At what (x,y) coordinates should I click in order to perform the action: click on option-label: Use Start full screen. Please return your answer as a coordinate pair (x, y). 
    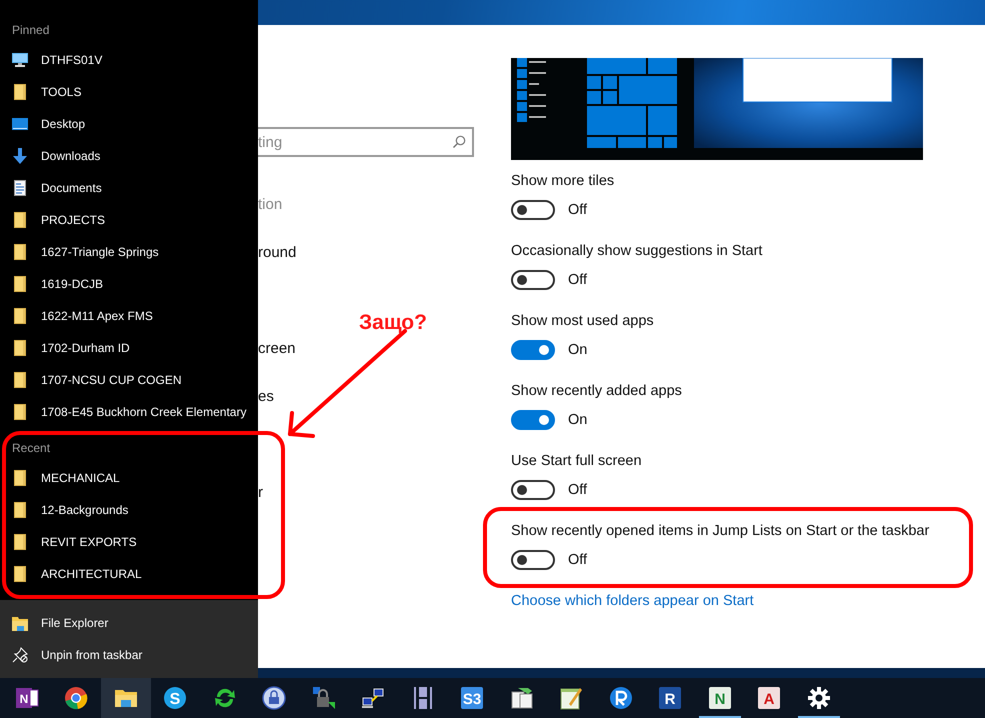
    Looking at the image, I should click on (577, 461).